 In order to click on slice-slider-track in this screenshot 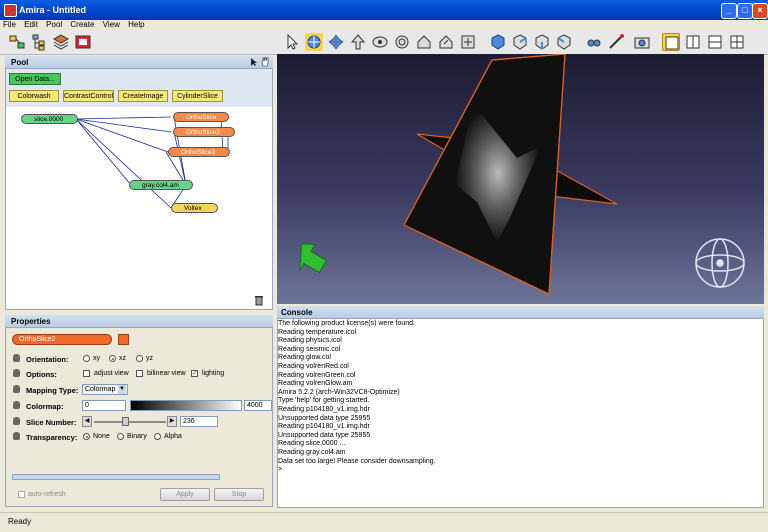, I will do `click(130, 422)`.